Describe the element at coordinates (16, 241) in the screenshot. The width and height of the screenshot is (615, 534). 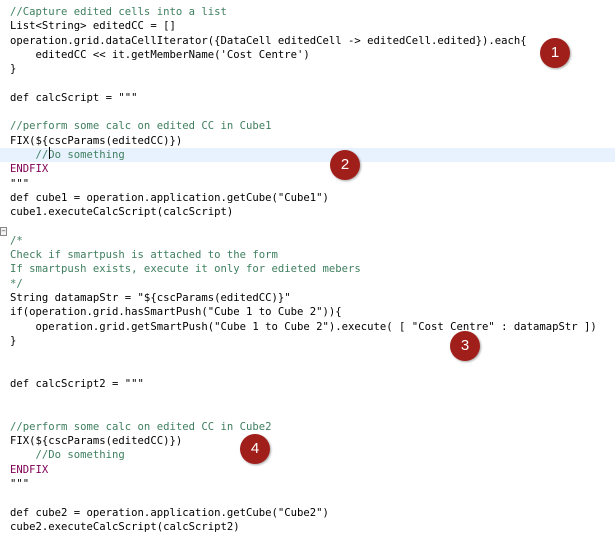
I see `code-line: /*` at that location.